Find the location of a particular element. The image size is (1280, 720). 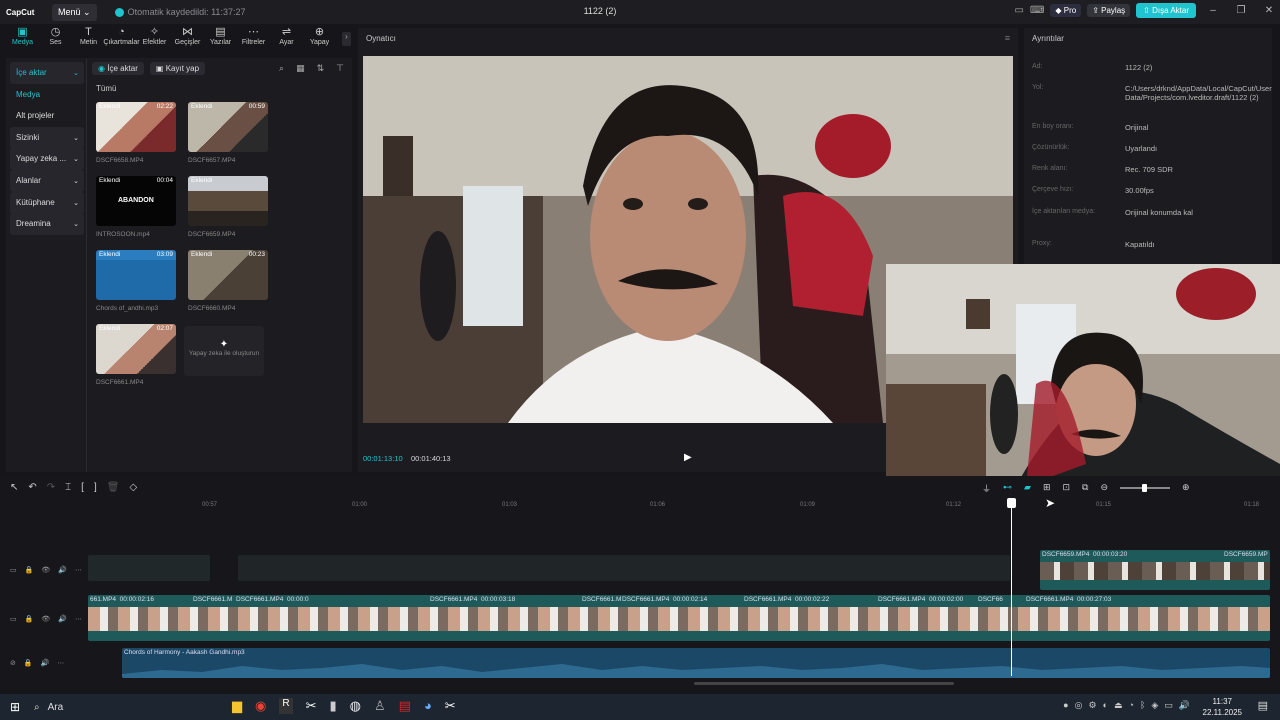

shortcut-icon: ⌨ is located at coordinates (1037, 10).